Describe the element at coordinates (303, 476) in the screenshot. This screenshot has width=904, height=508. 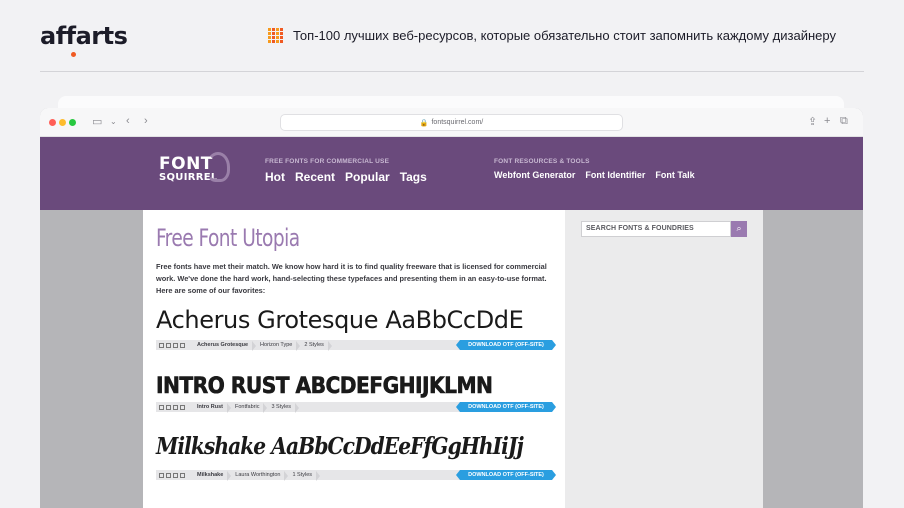
I see `styles-count: 1 Styles` at that location.